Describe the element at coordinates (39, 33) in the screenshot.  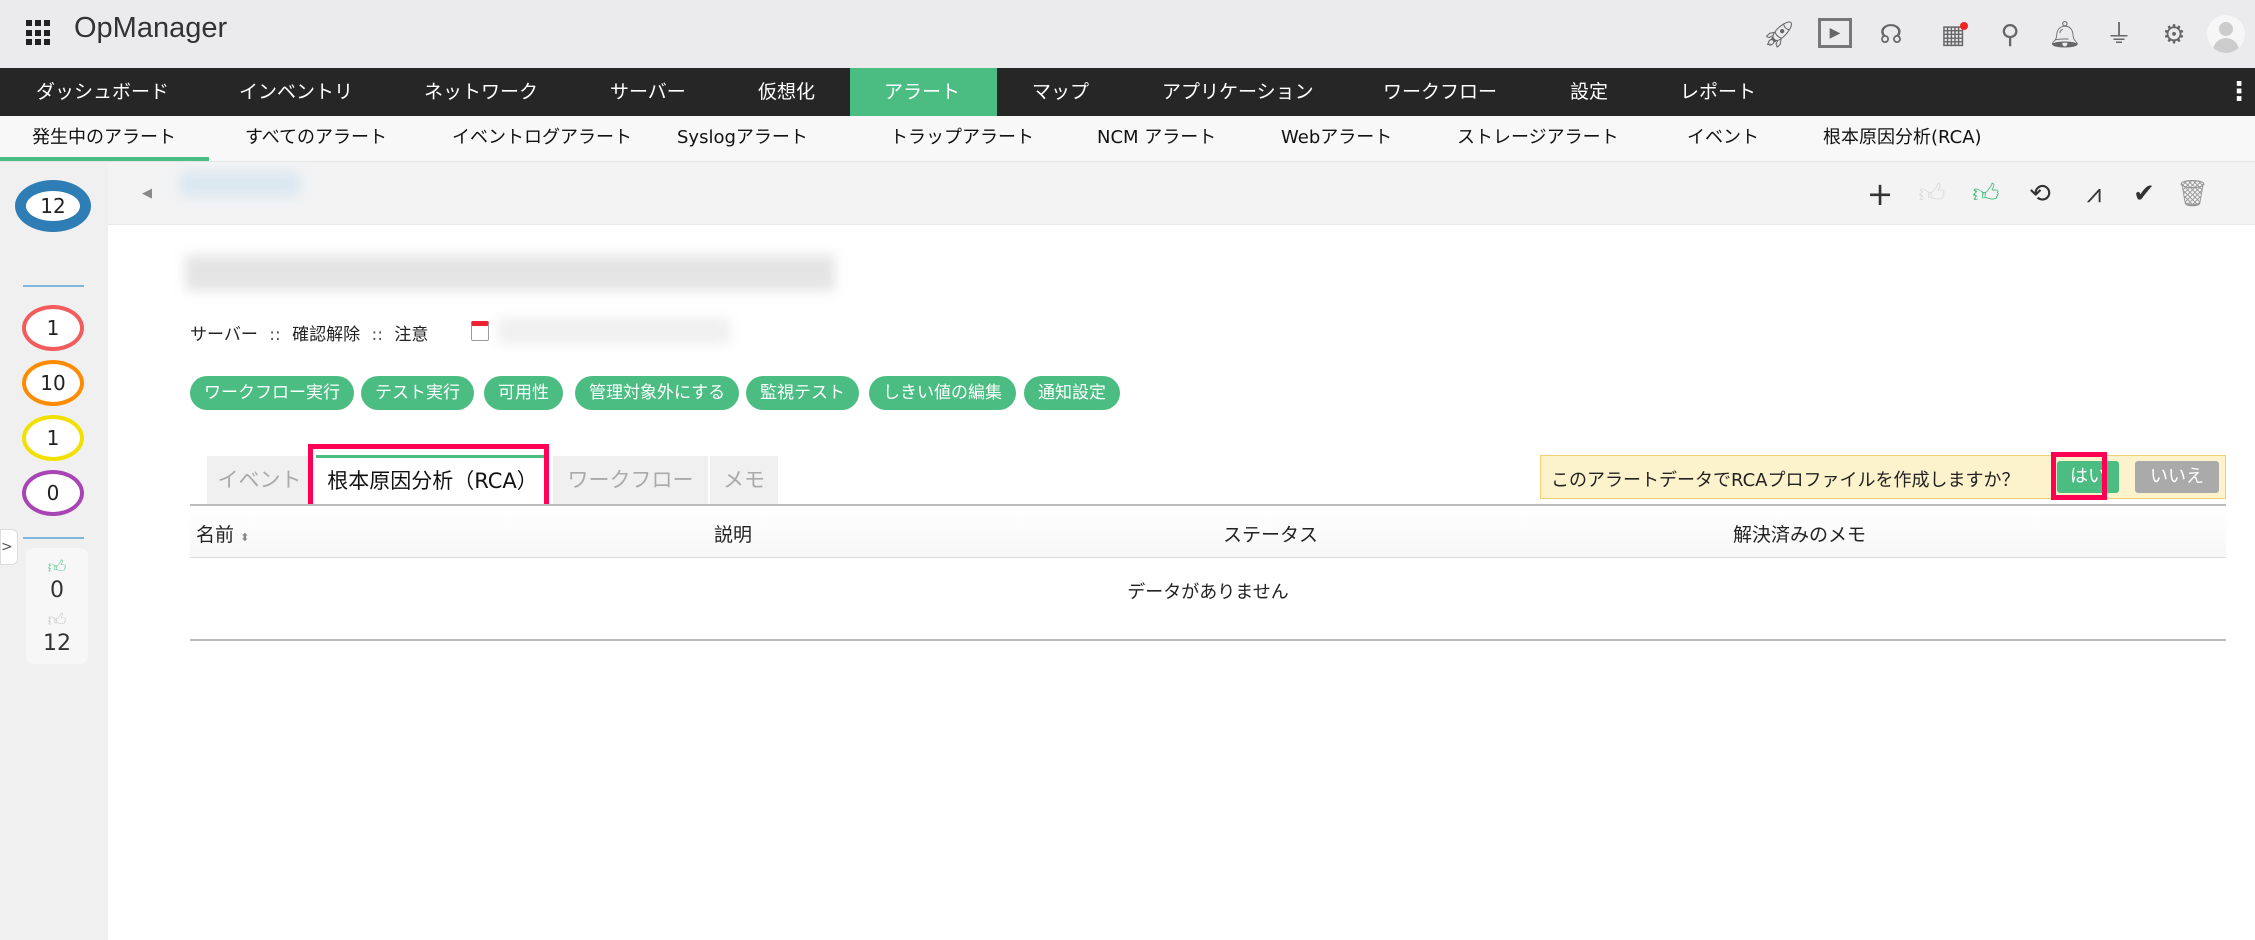
I see `app-grid-icon` at that location.